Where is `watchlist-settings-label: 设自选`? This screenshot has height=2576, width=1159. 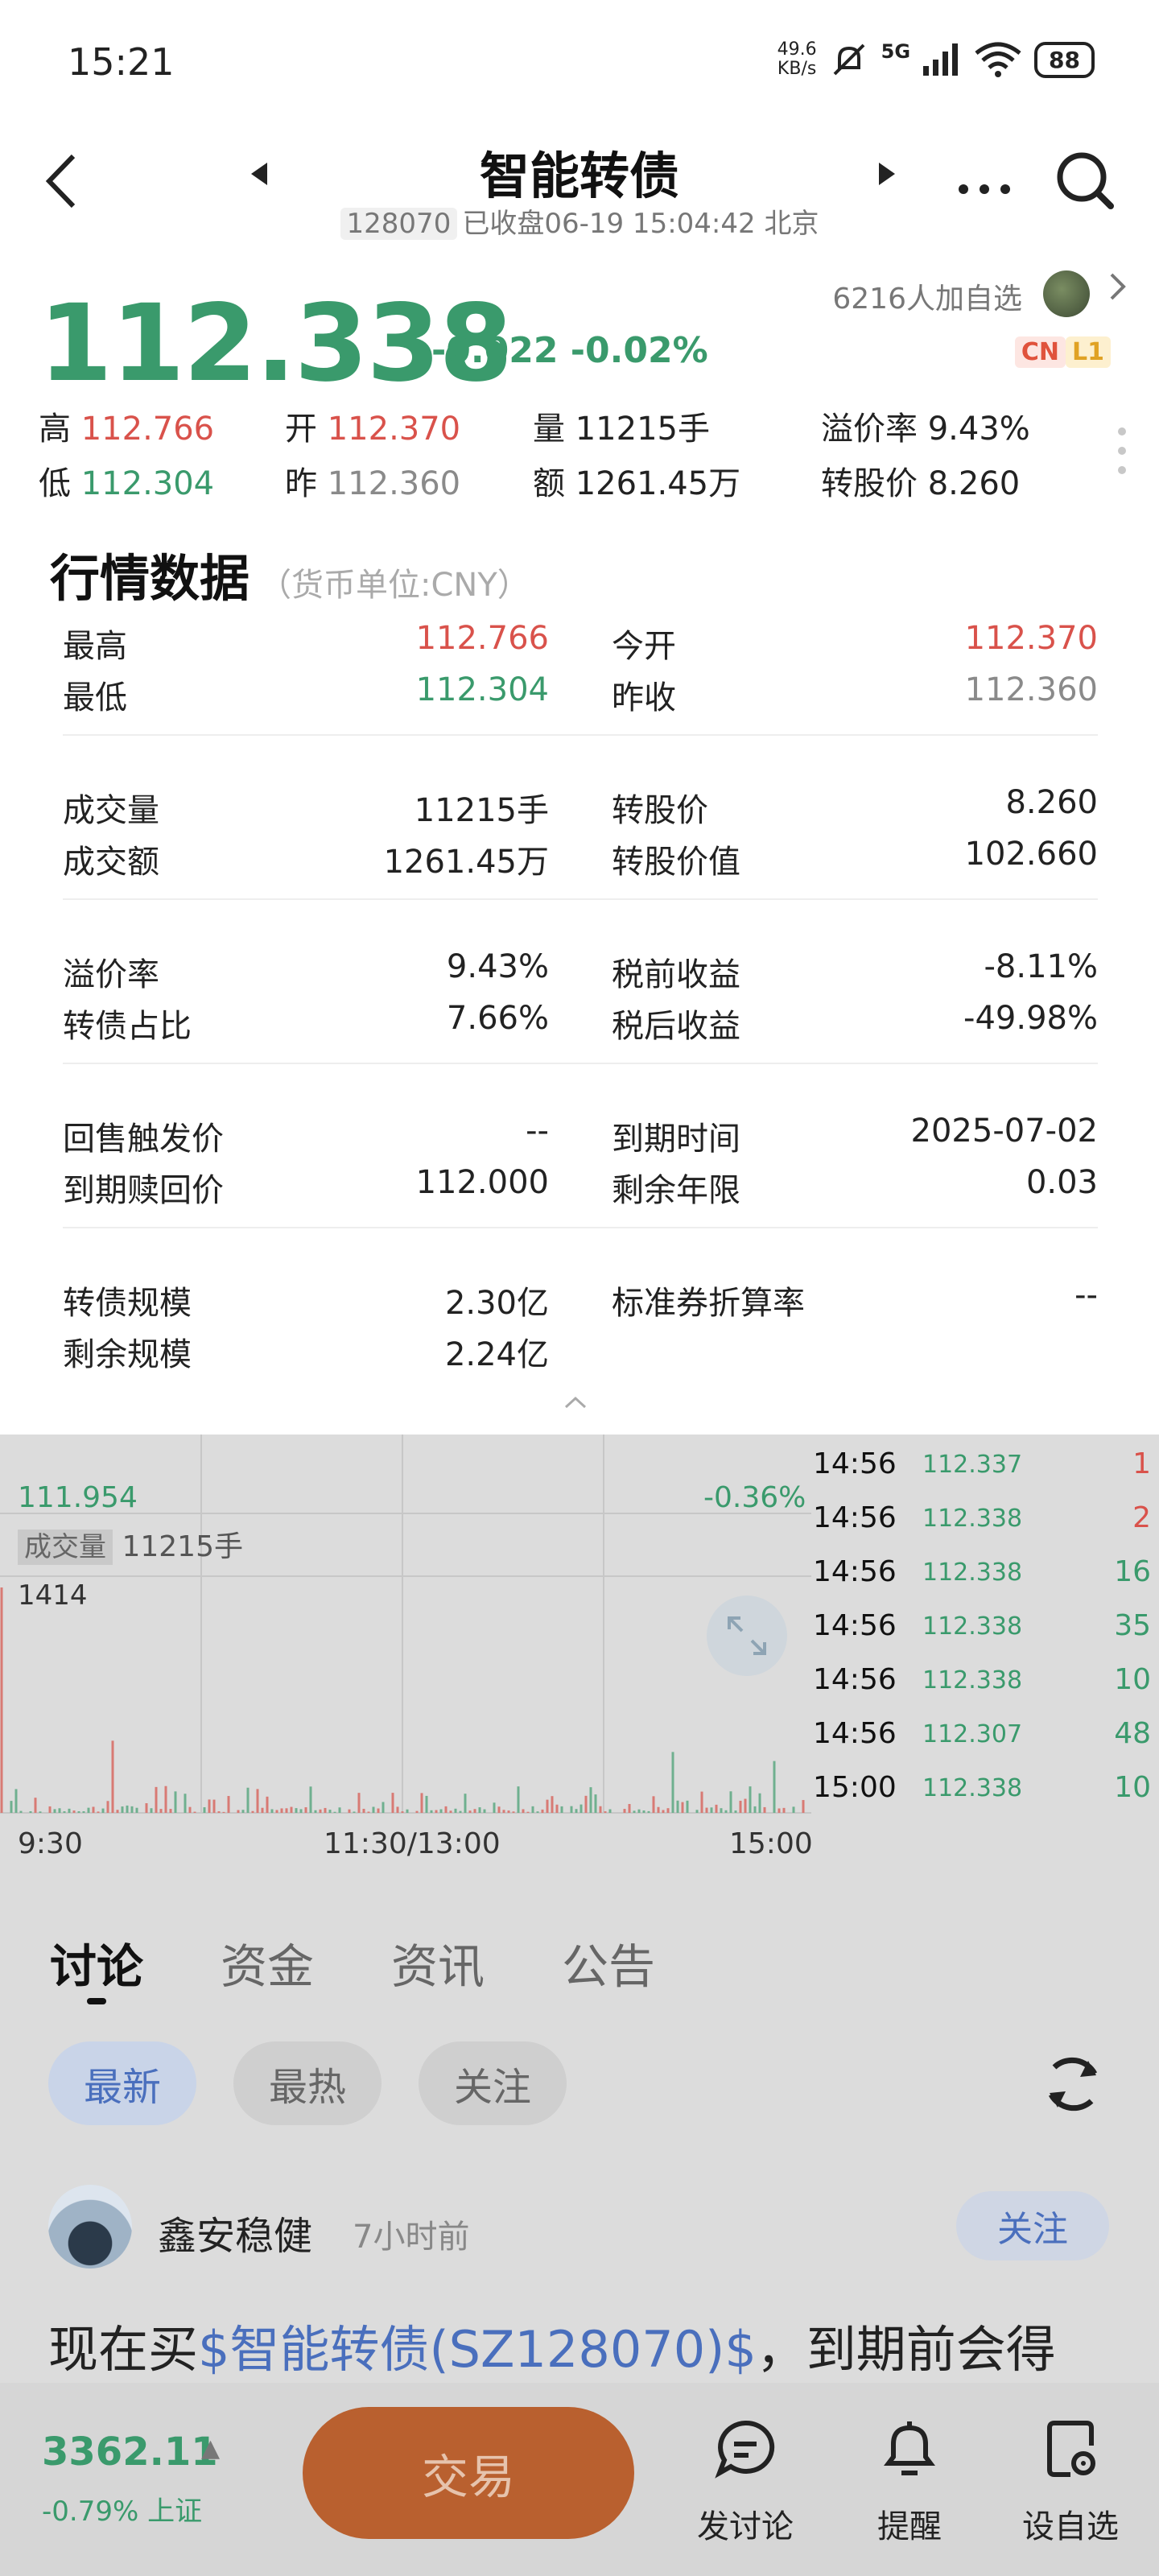
watchlist-settings-label: 设自选 is located at coordinates (1070, 2526).